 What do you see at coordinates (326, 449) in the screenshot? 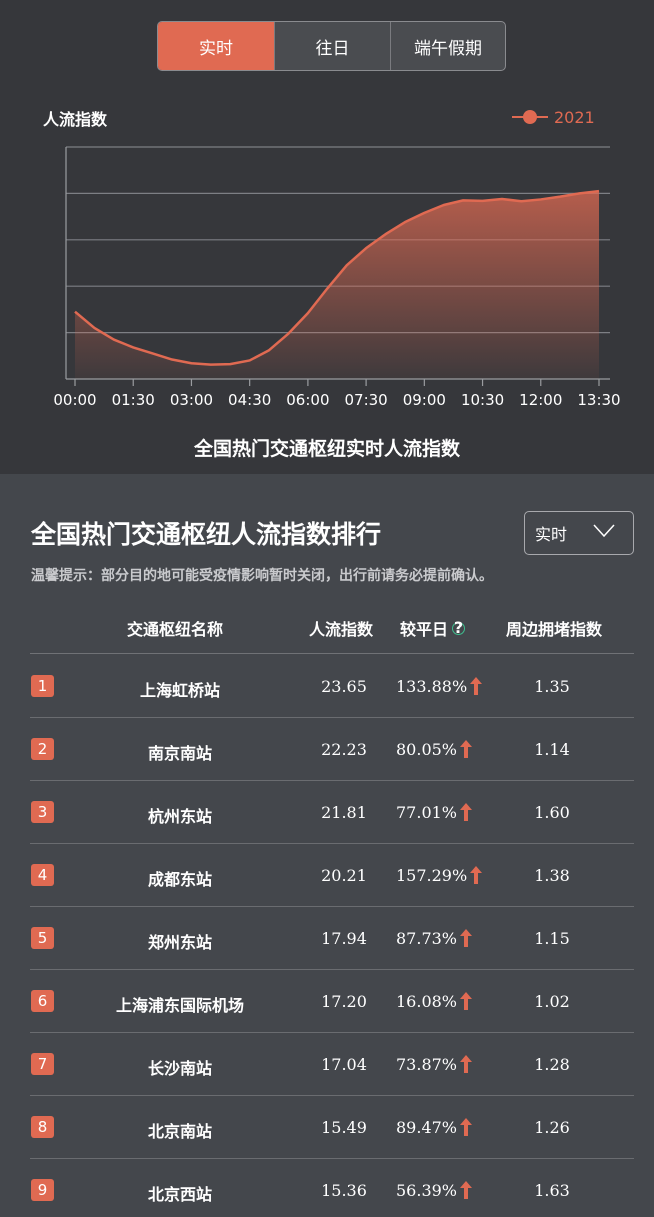
I see `chart-title: 全国热门交通枢纽实时人流指数` at bounding box center [326, 449].